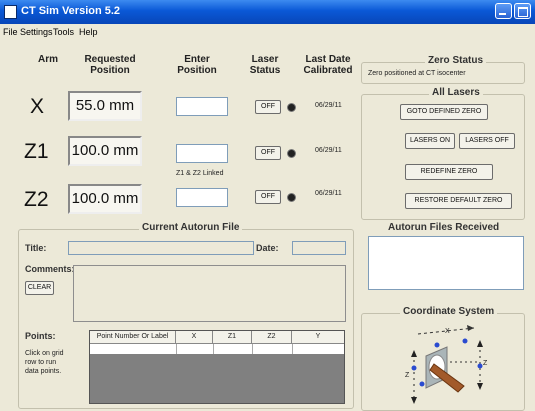  Describe the element at coordinates (268, 153) in the screenshot. I see `laser-toggle-z1: OFF` at that location.